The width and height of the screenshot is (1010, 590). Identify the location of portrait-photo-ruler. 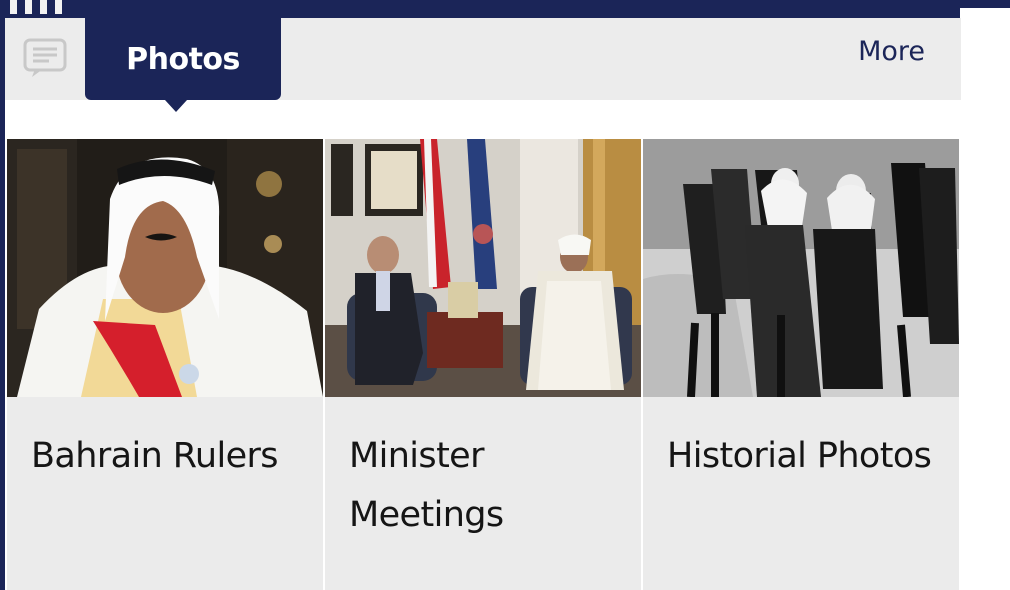
(165, 268).